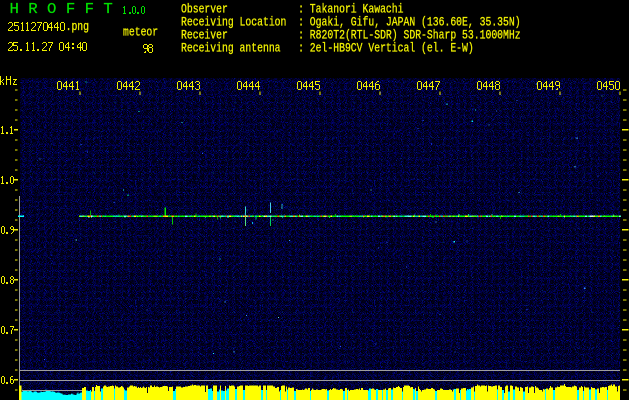 Image resolution: width=629 pixels, height=400 pixels. Describe the element at coordinates (77, 27) in the screenshot. I see `svg-text: .png` at that location.